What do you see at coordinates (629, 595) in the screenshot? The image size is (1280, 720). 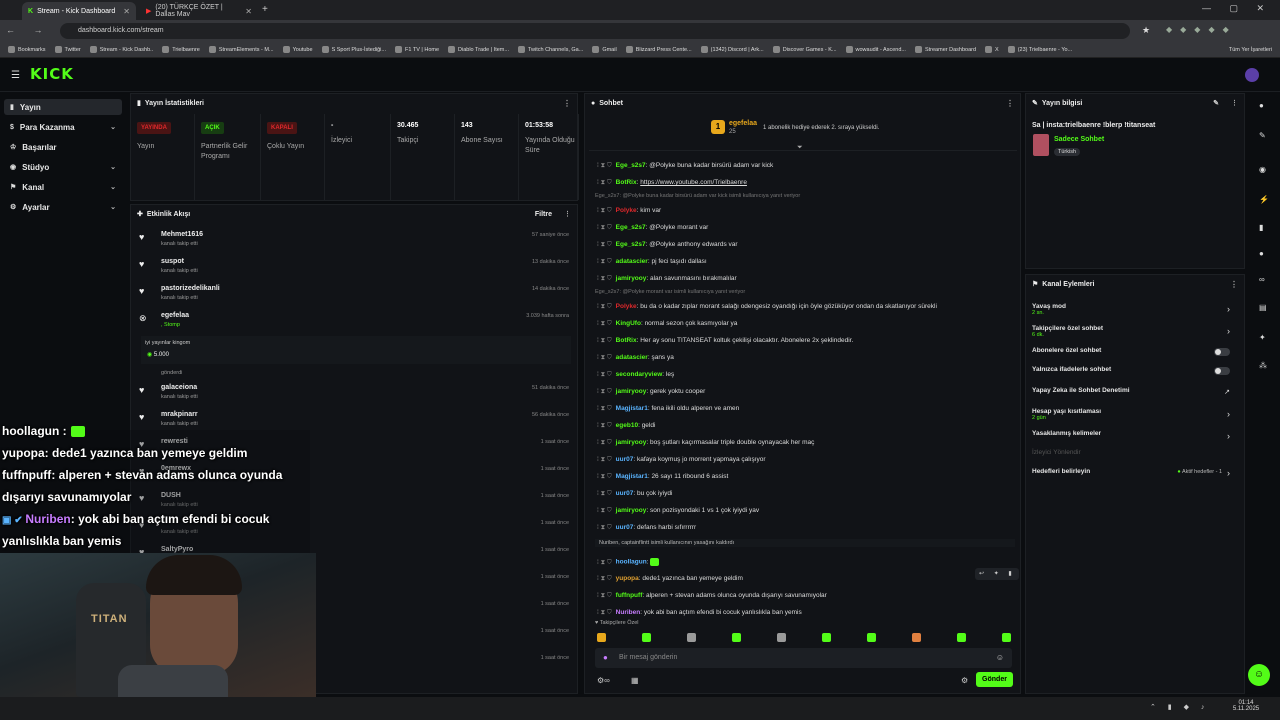 I see `chat-username: fuffnpuff` at bounding box center [629, 595].